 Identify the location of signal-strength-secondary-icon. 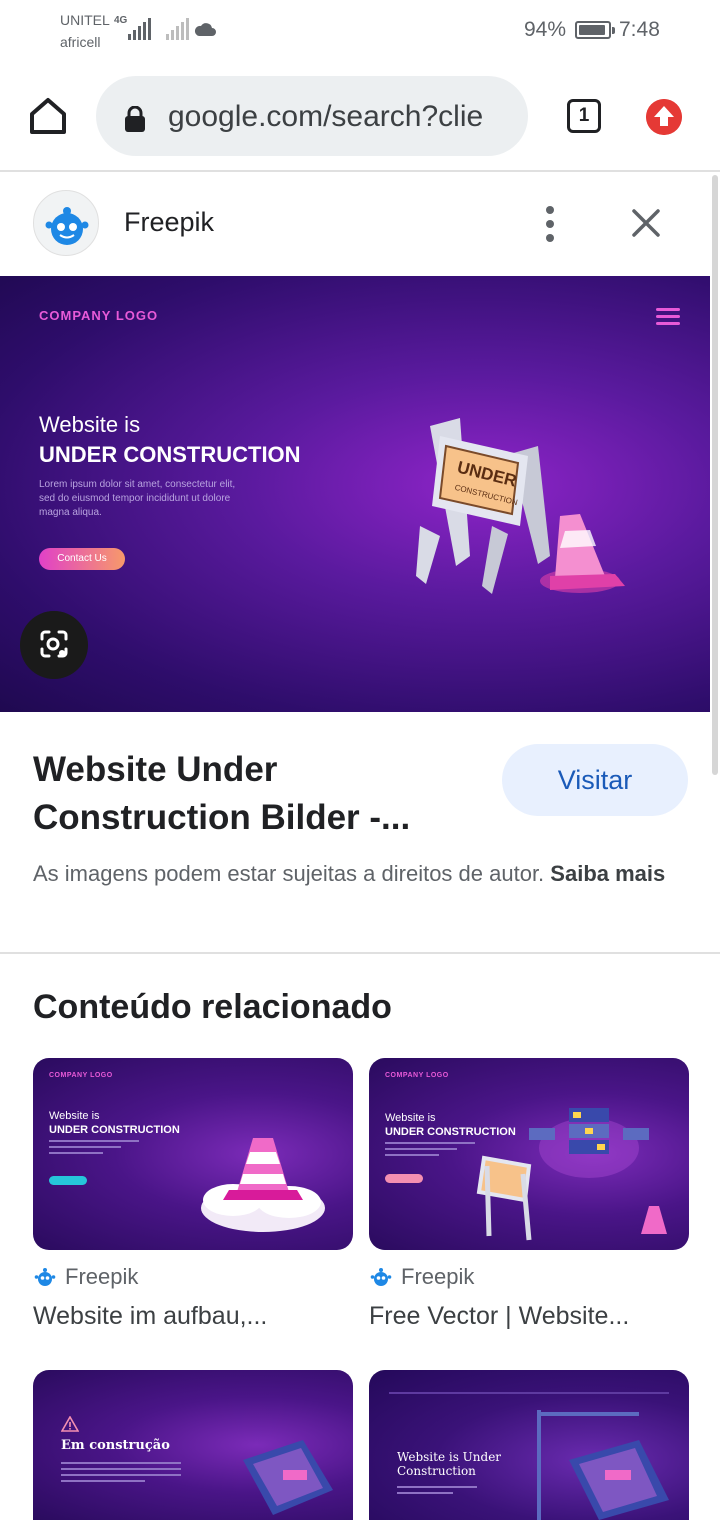
(177, 29).